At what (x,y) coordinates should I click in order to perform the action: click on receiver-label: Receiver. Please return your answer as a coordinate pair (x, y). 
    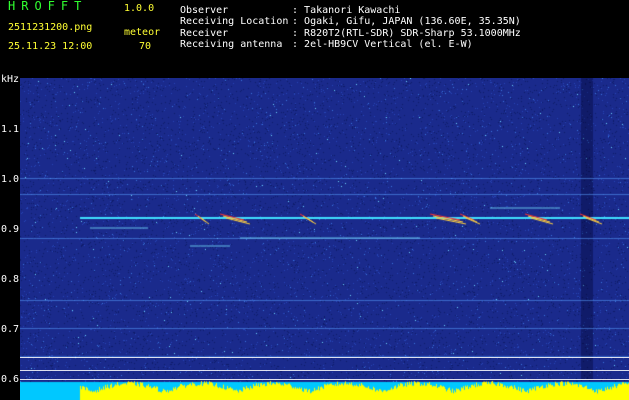
    Looking at the image, I should click on (204, 33).